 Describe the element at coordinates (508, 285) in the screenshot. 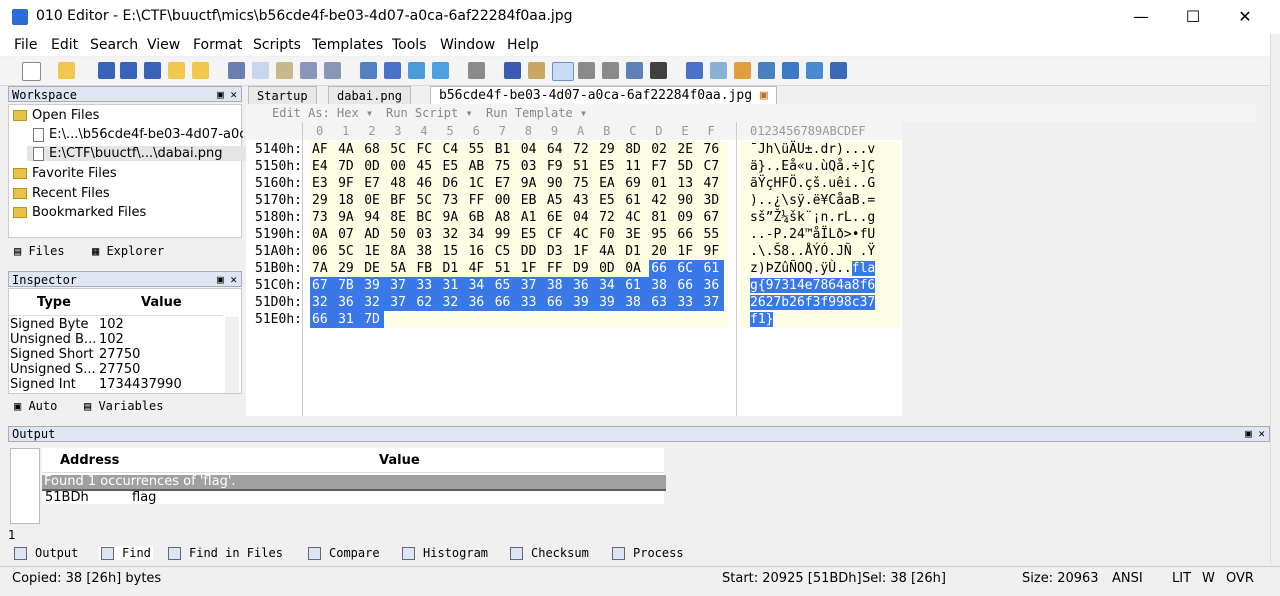

I see `hex-byte: 65` at that location.